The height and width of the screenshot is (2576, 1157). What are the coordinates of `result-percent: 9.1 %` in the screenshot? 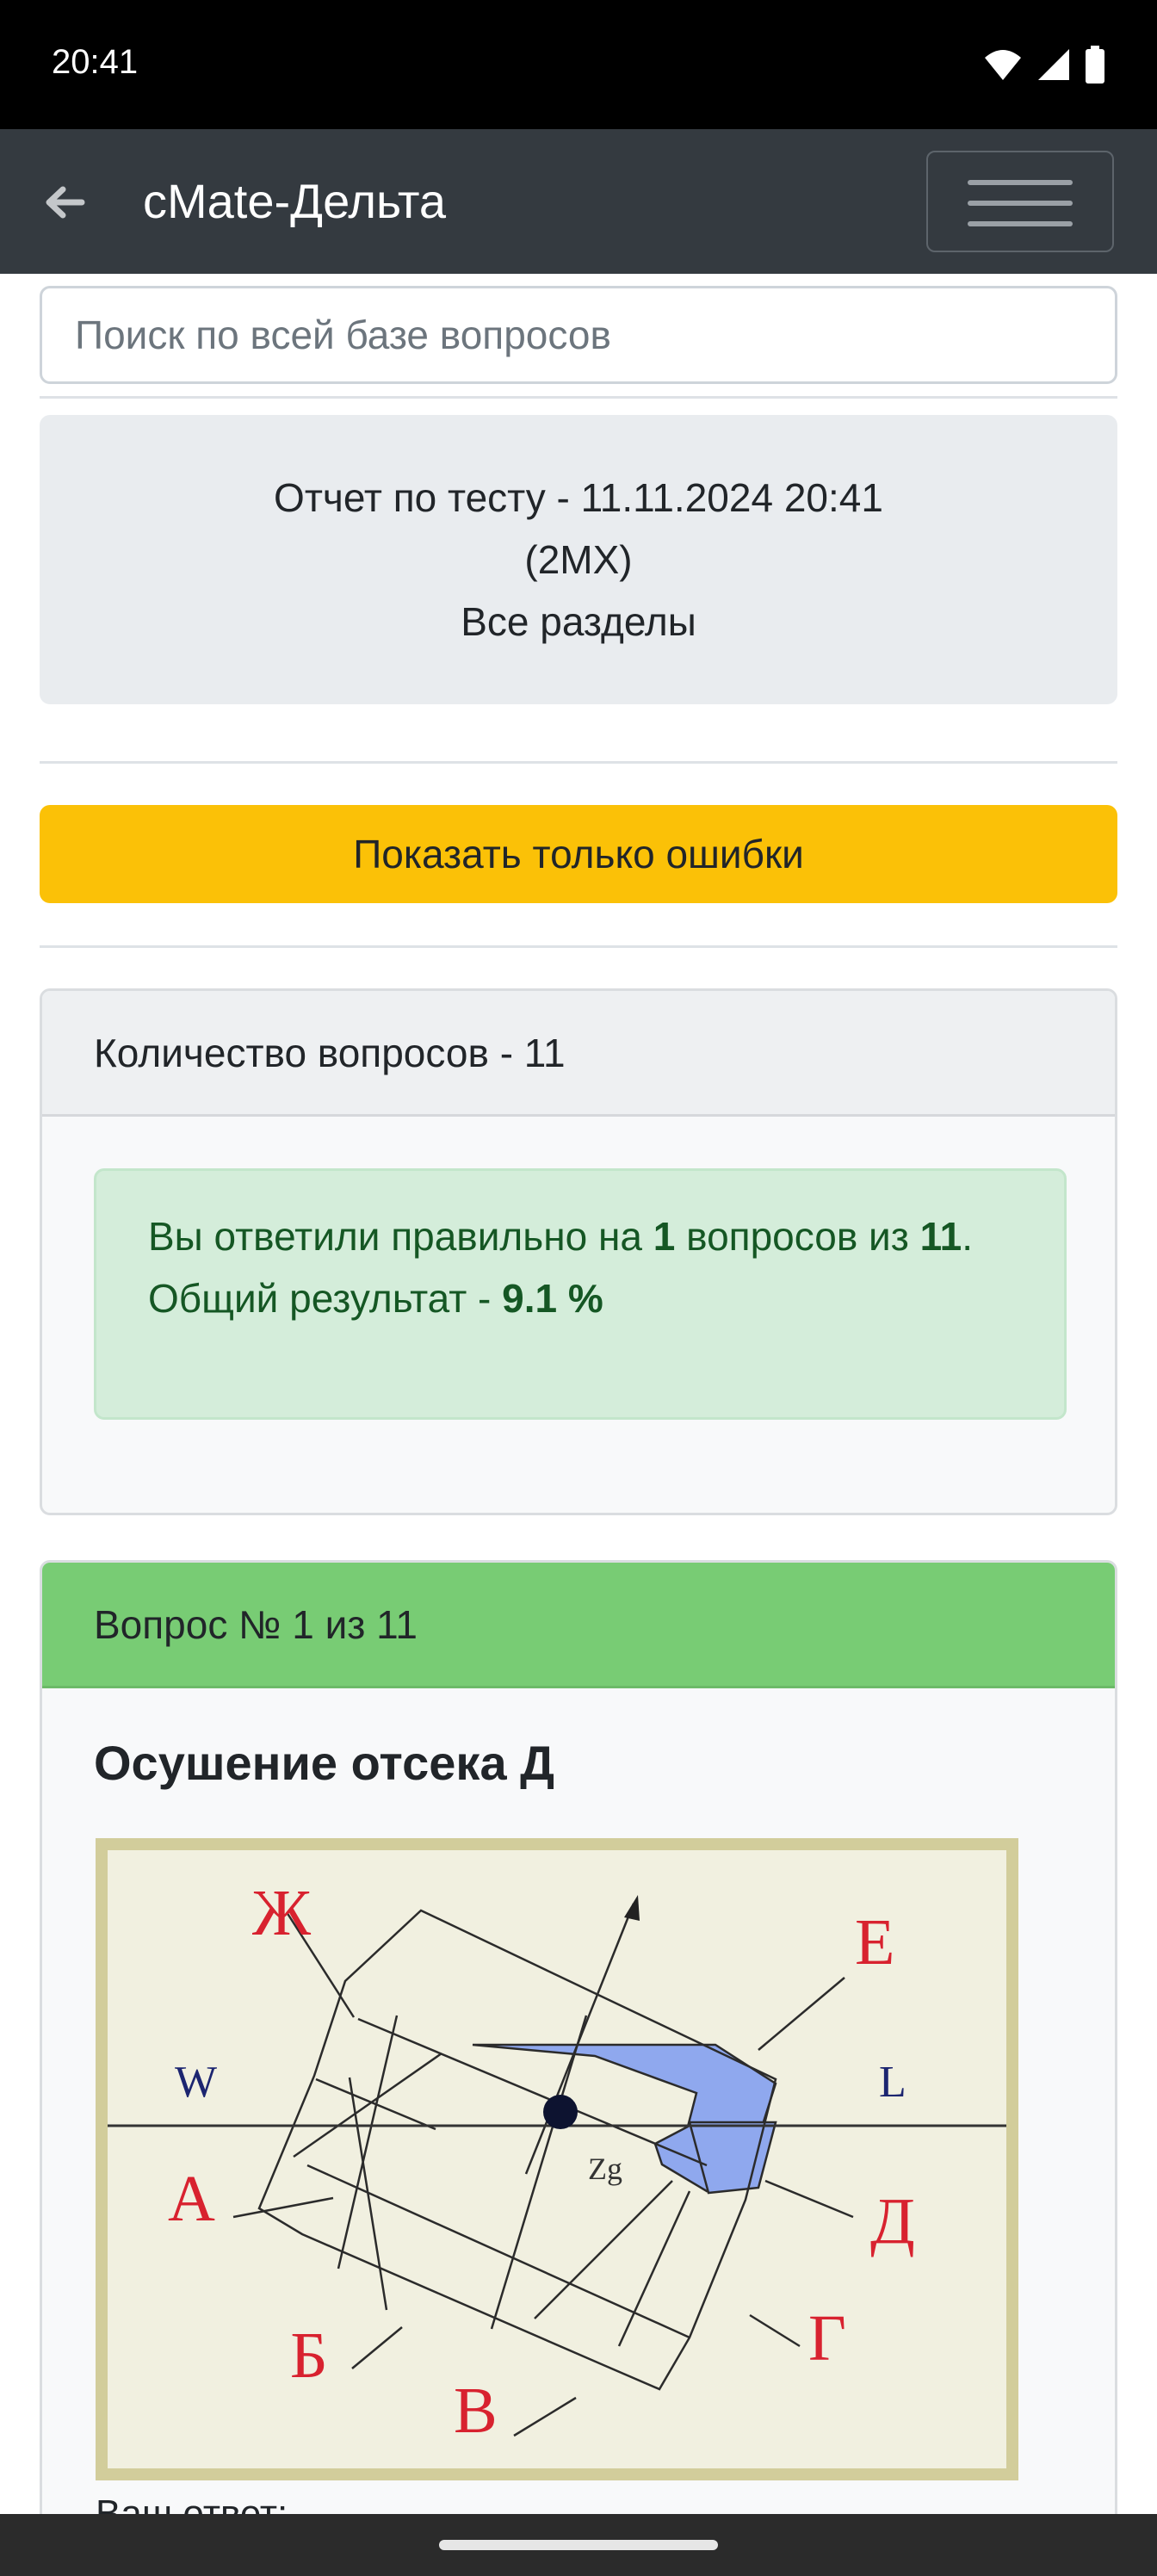 It's located at (552, 1299).